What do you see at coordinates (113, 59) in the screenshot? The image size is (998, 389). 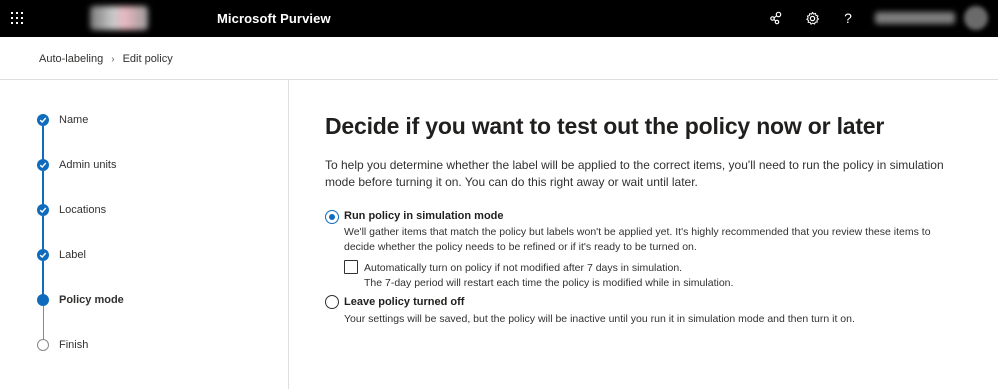 I see `chevron-right-icon: ›` at bounding box center [113, 59].